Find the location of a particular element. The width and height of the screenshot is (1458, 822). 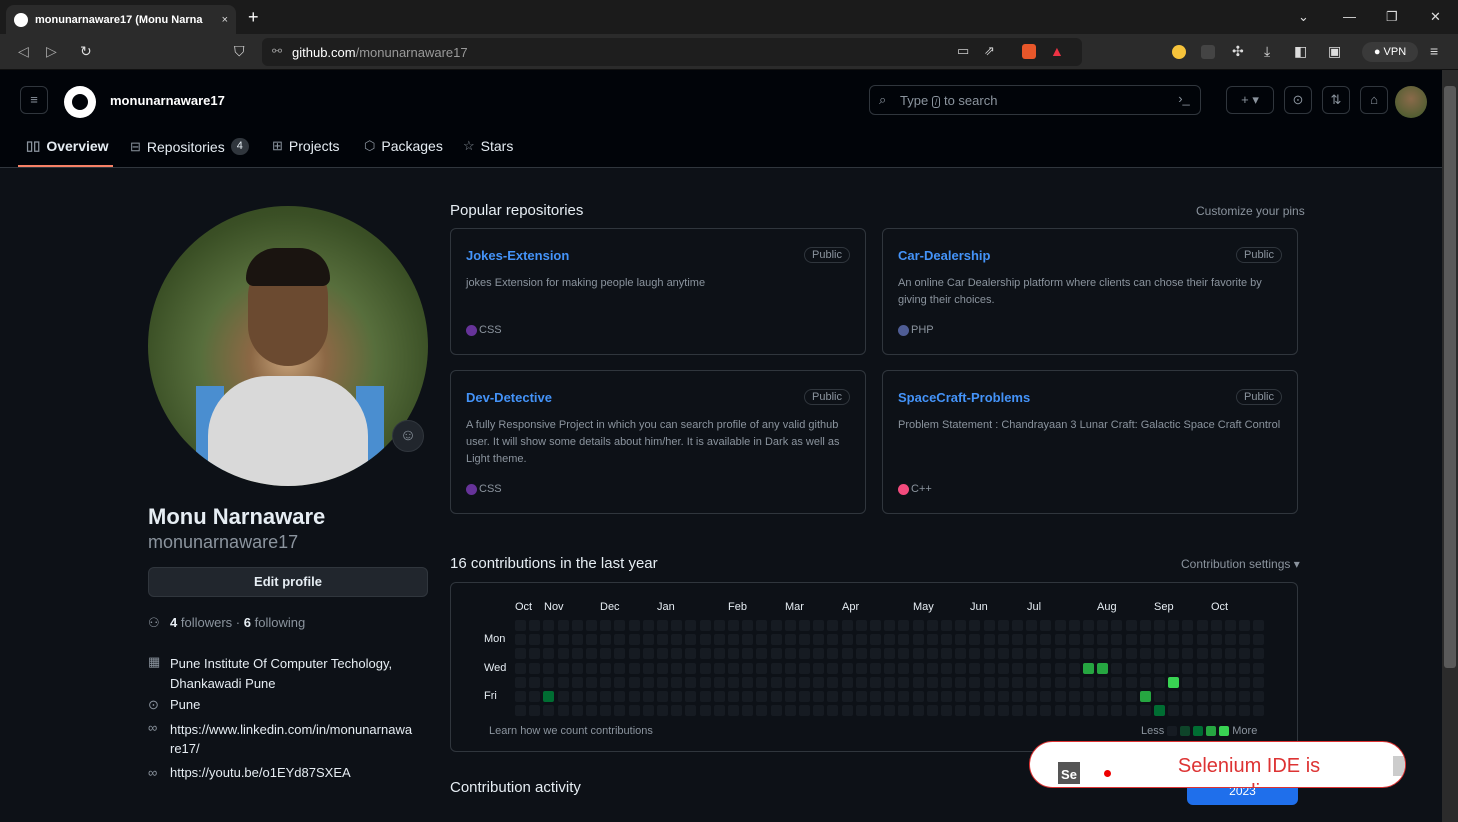

user-avatar is located at coordinates (1411, 102).